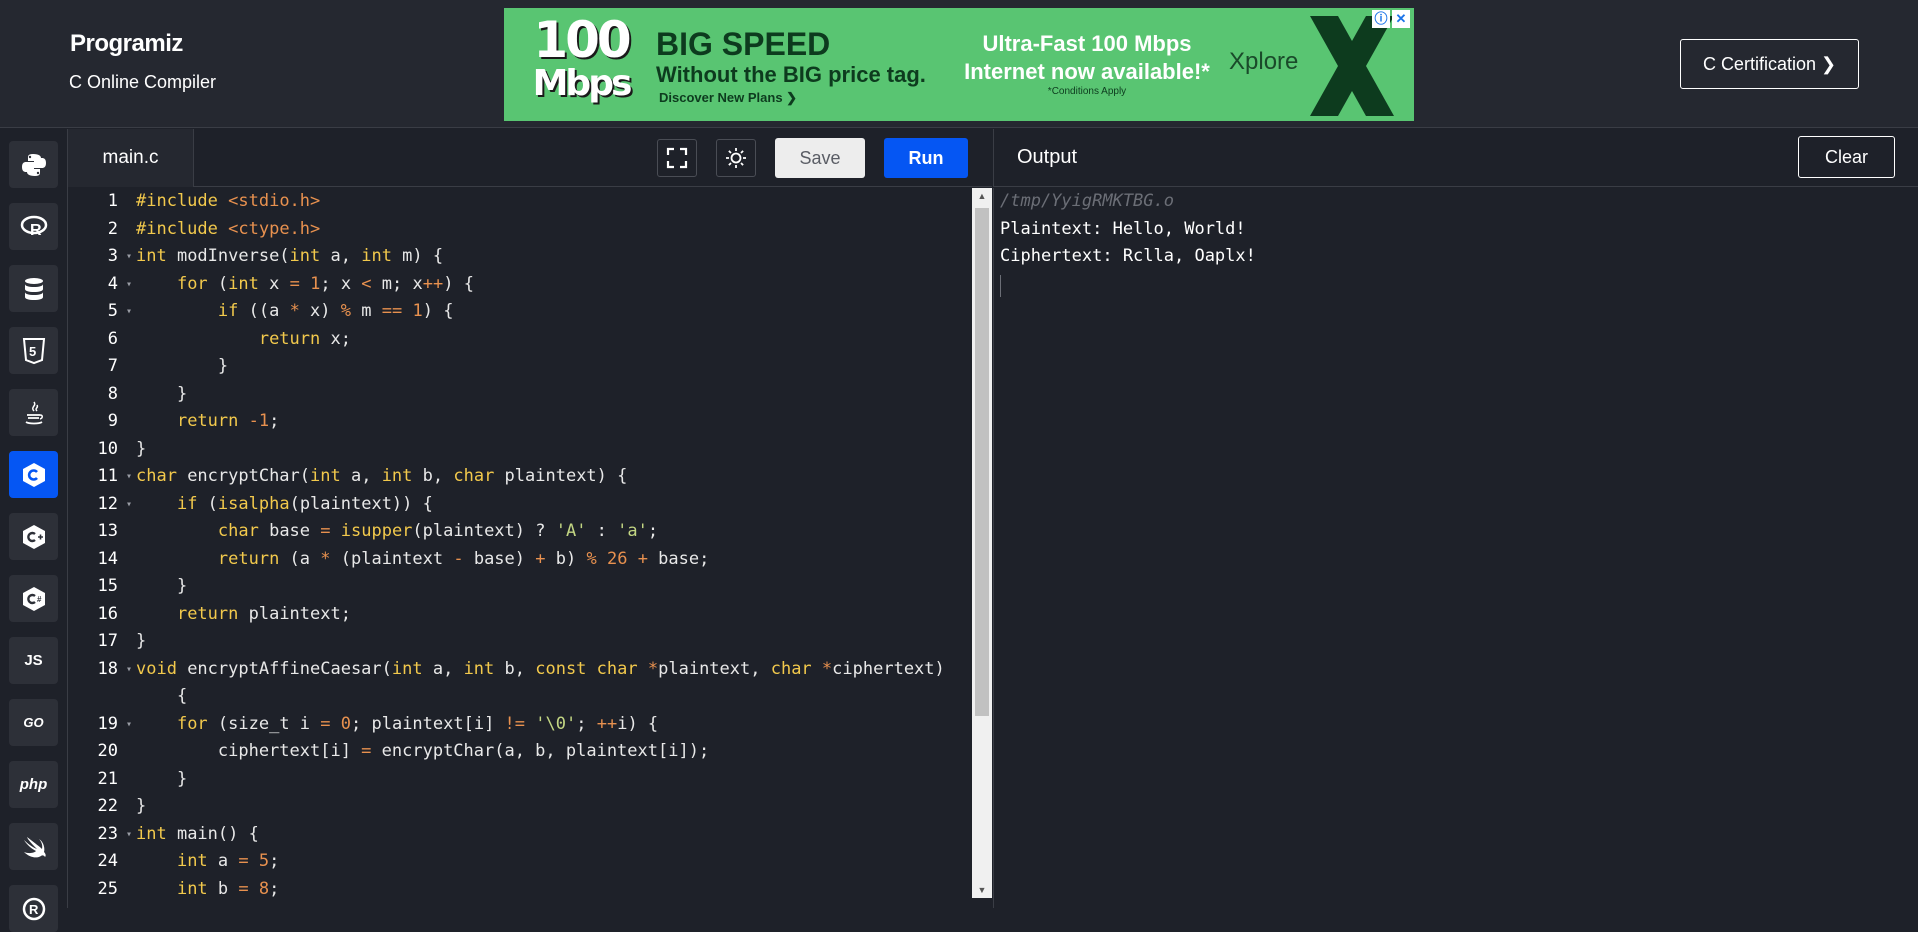 Image resolution: width=1918 pixels, height=932 pixels. What do you see at coordinates (112, 338) in the screenshot?
I see `line-number: 6` at bounding box center [112, 338].